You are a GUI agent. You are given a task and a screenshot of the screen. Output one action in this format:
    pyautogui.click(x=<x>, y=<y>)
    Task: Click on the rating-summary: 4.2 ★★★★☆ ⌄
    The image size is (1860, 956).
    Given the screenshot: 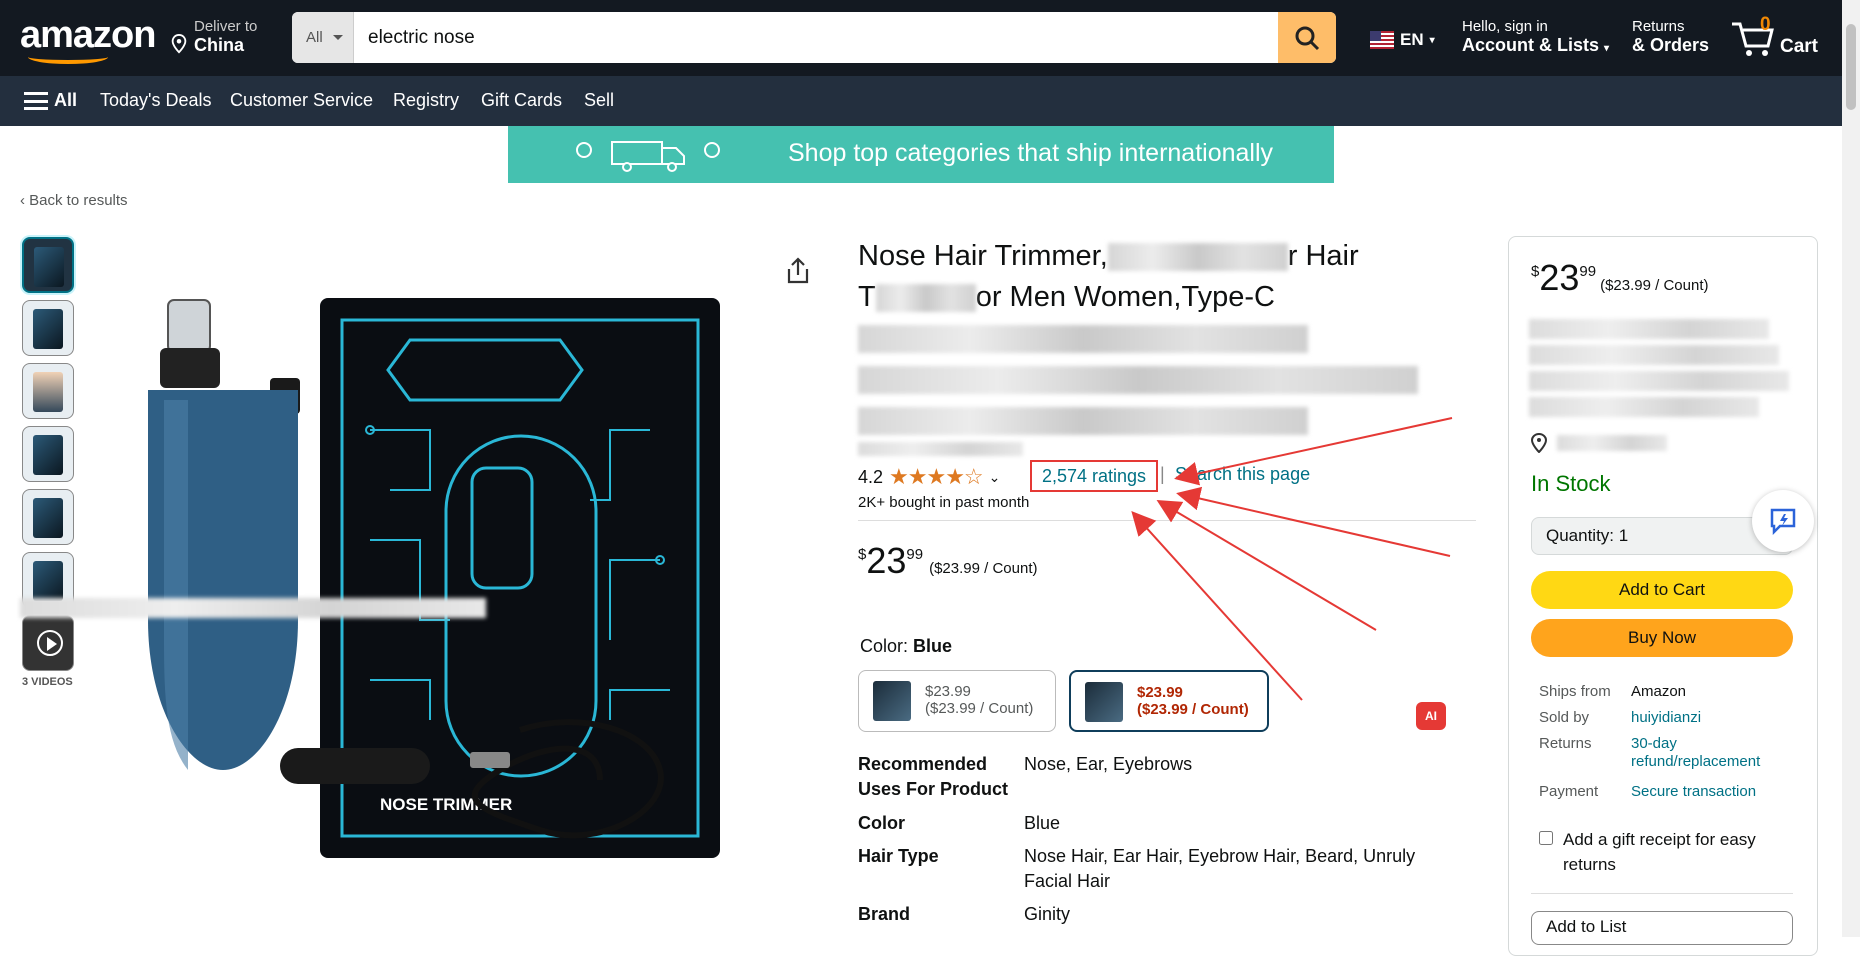 What is the action you would take?
    pyautogui.click(x=929, y=477)
    